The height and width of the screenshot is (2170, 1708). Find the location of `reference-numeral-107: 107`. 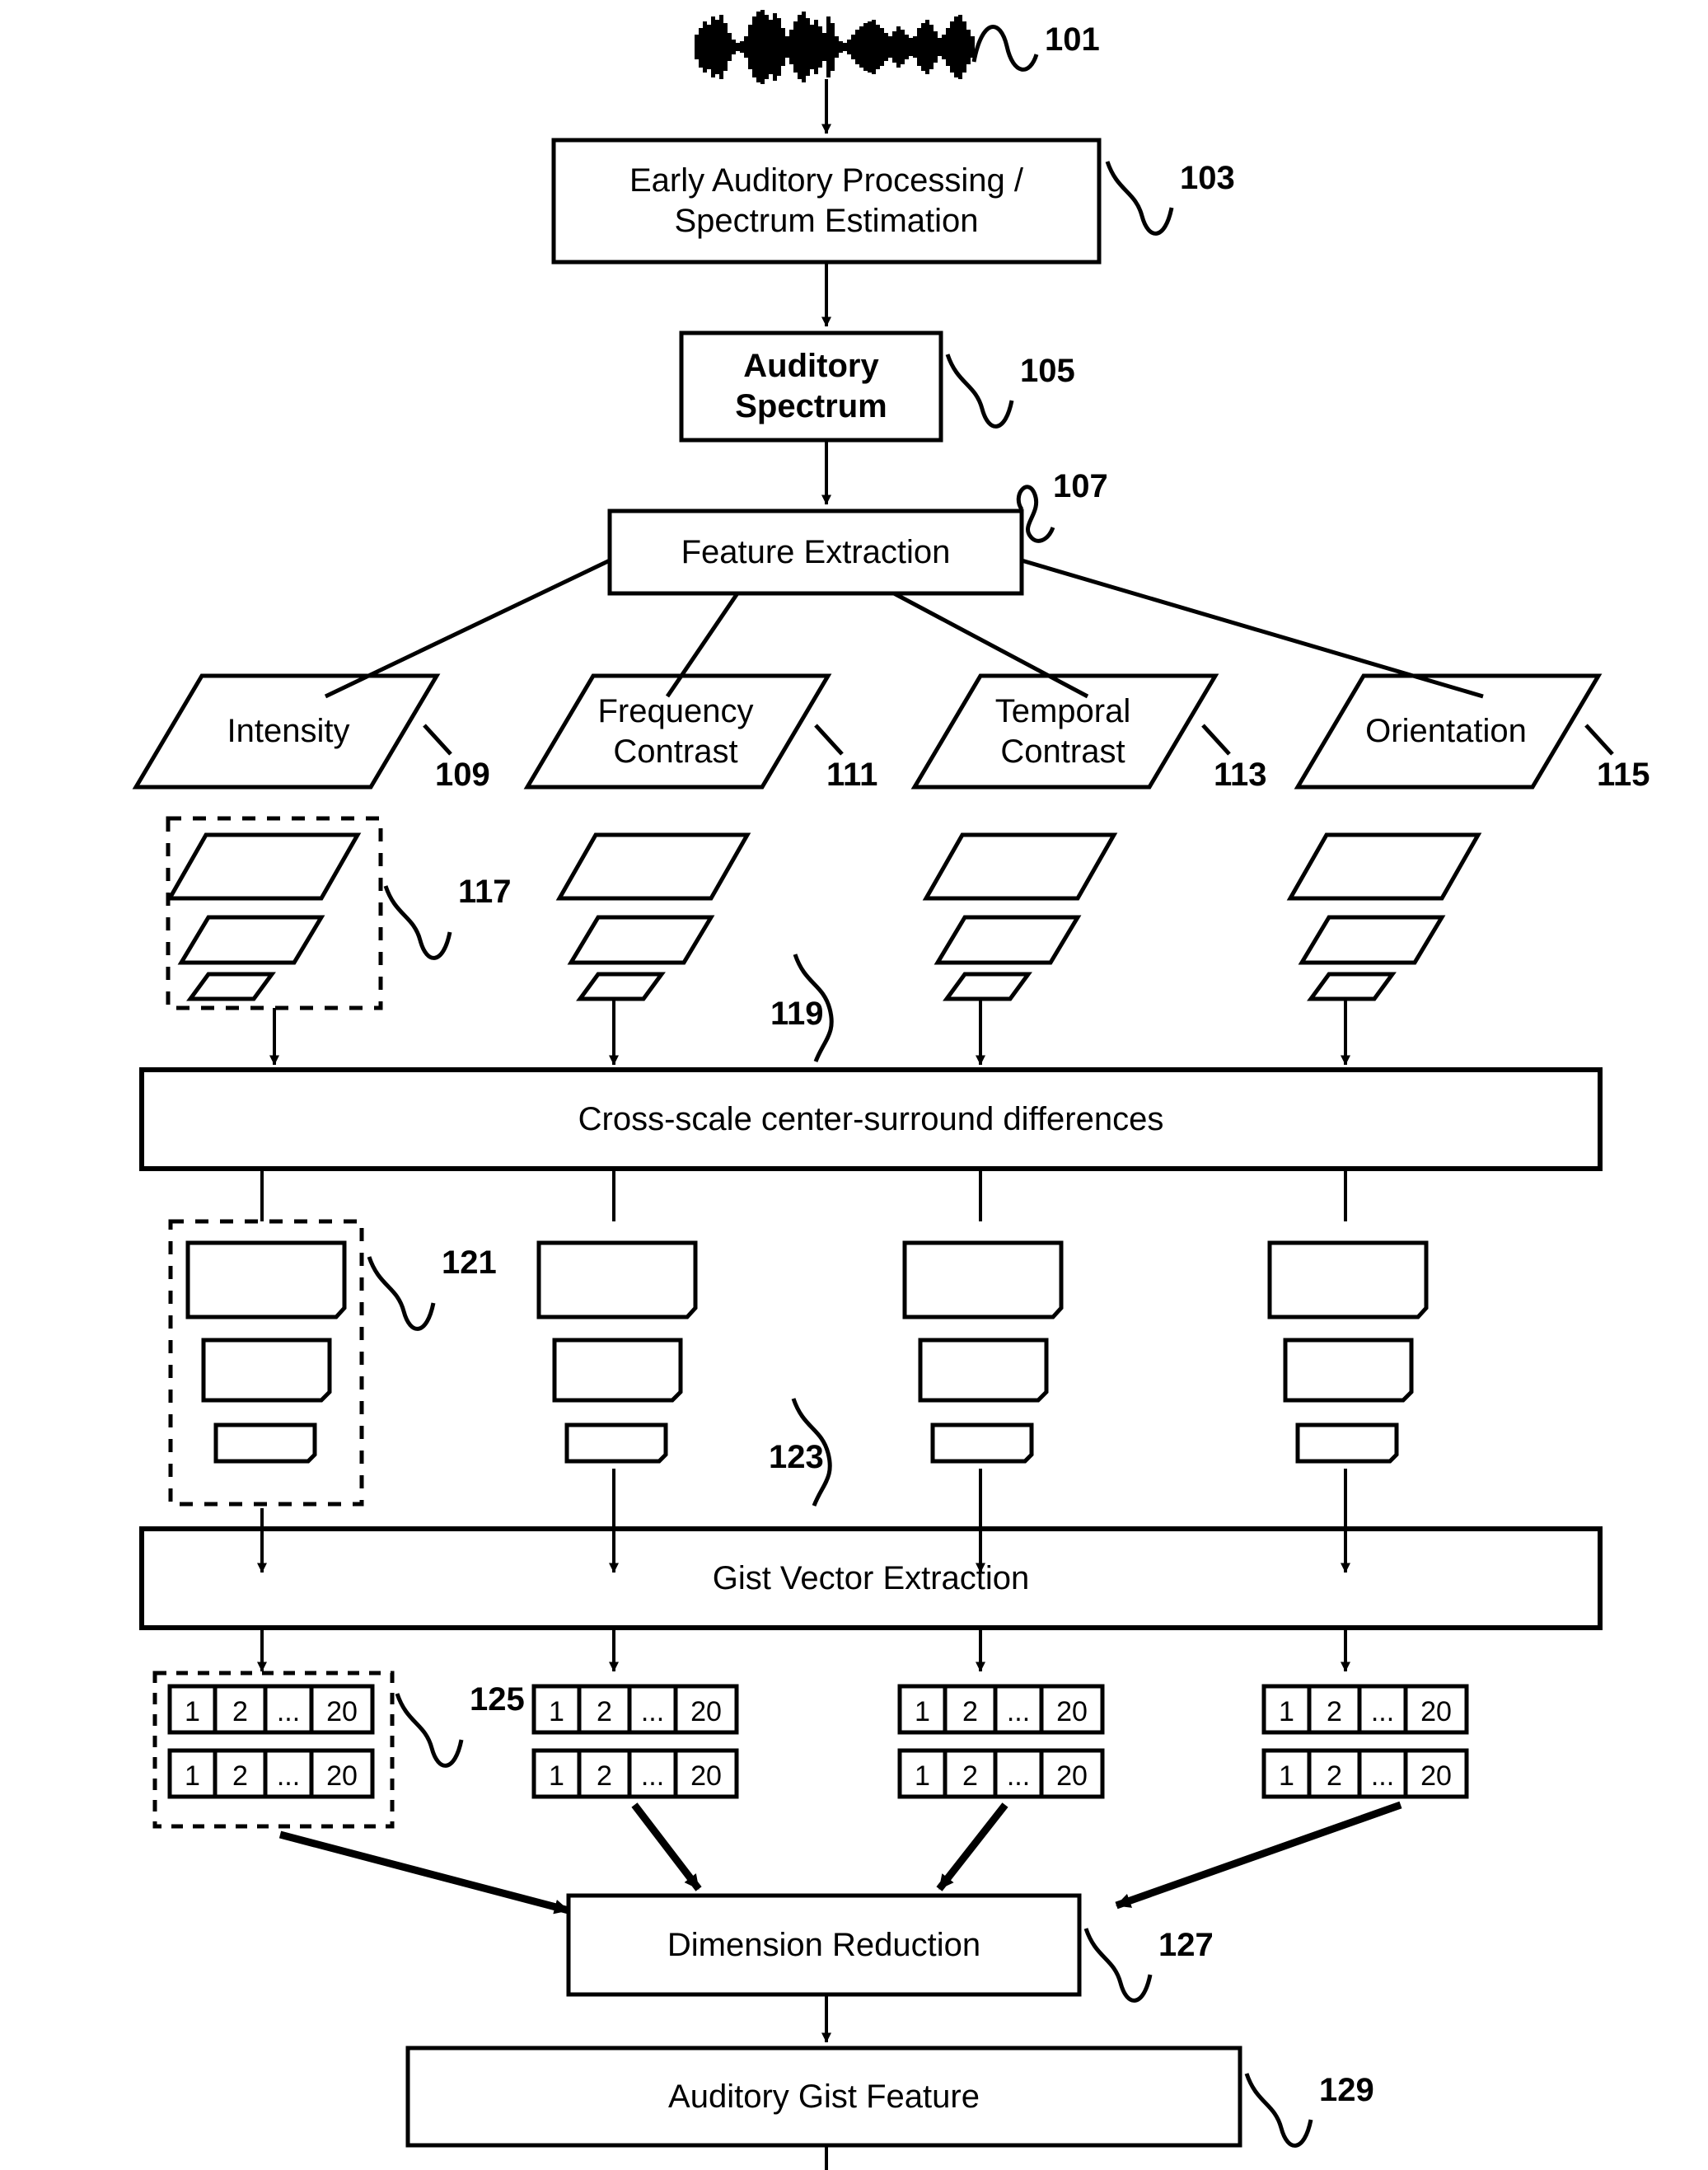

reference-numeral-107: 107 is located at coordinates (1081, 486).